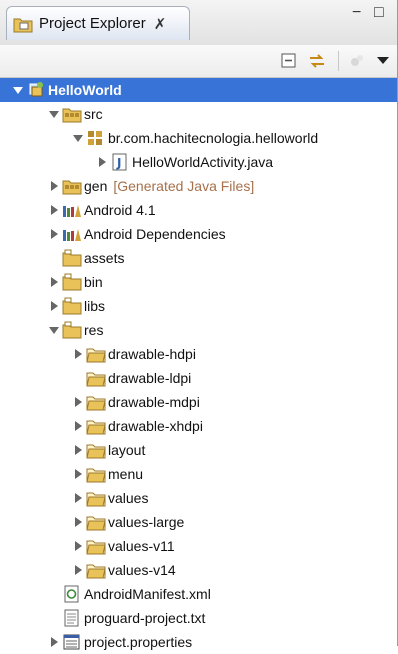  What do you see at coordinates (379, 13) in the screenshot?
I see `maximize-icon: □` at bounding box center [379, 13].